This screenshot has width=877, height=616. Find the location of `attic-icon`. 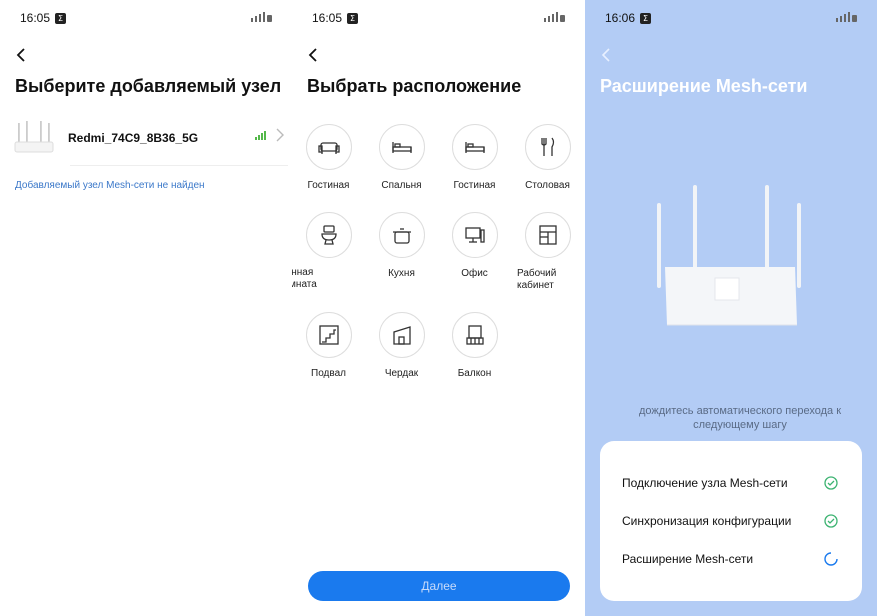

attic-icon is located at coordinates (401, 335).